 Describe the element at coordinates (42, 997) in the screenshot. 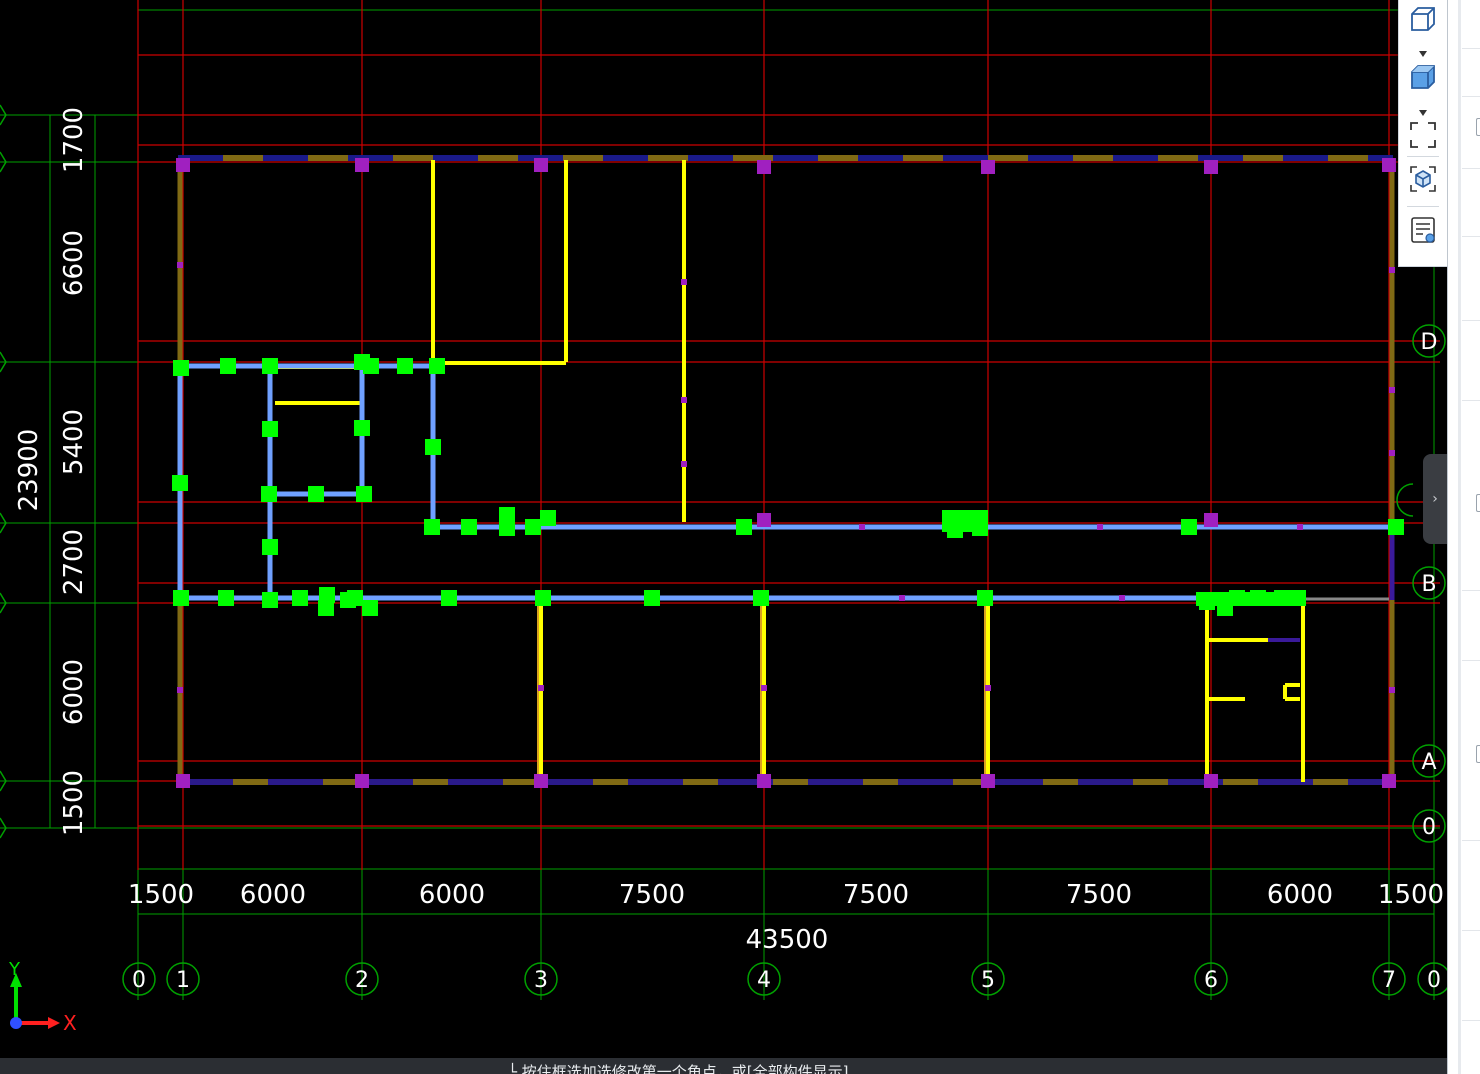

I see `axis-gizmo: Y X` at that location.